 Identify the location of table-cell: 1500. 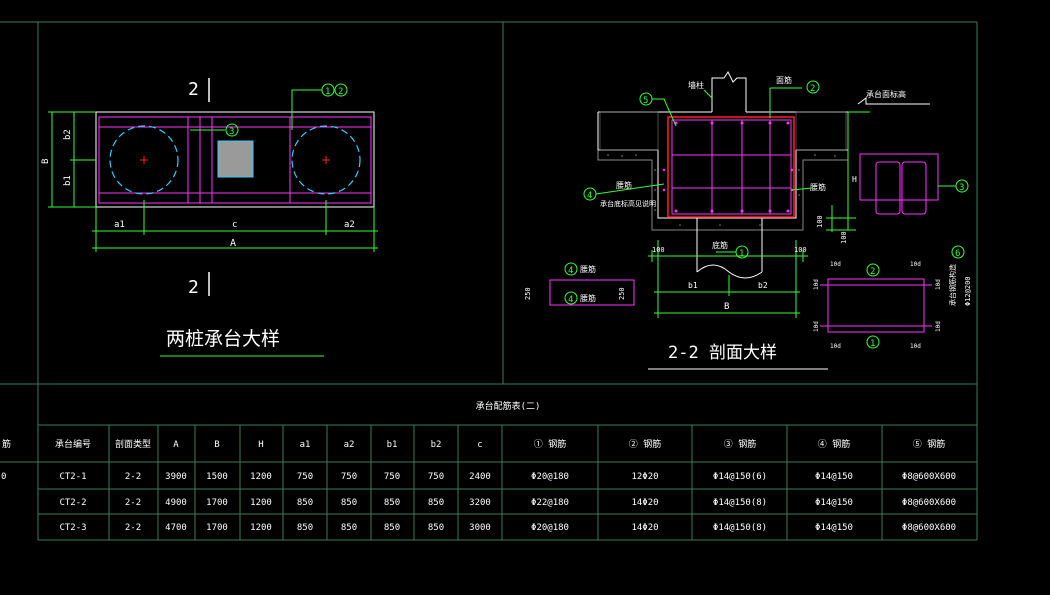
(217, 477).